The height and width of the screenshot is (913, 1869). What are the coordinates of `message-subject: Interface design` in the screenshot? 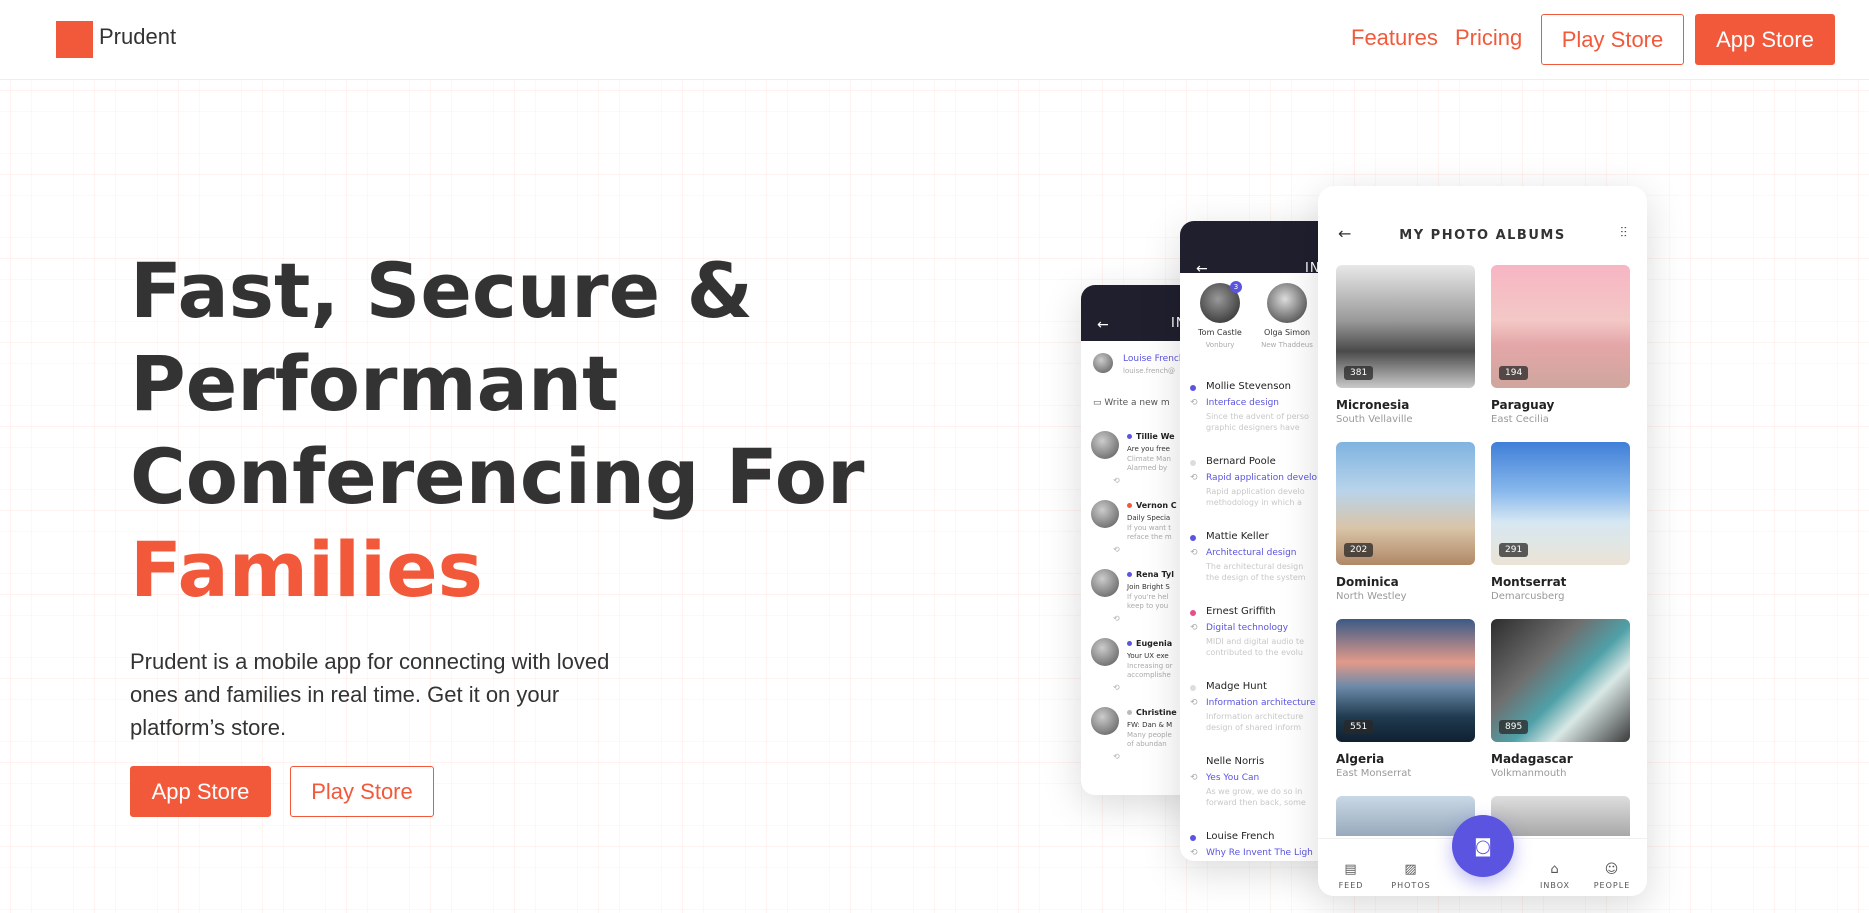 It's located at (1243, 403).